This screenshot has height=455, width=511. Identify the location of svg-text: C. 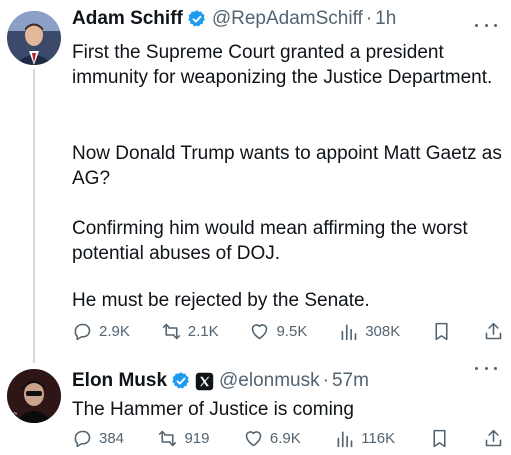
(14, 416).